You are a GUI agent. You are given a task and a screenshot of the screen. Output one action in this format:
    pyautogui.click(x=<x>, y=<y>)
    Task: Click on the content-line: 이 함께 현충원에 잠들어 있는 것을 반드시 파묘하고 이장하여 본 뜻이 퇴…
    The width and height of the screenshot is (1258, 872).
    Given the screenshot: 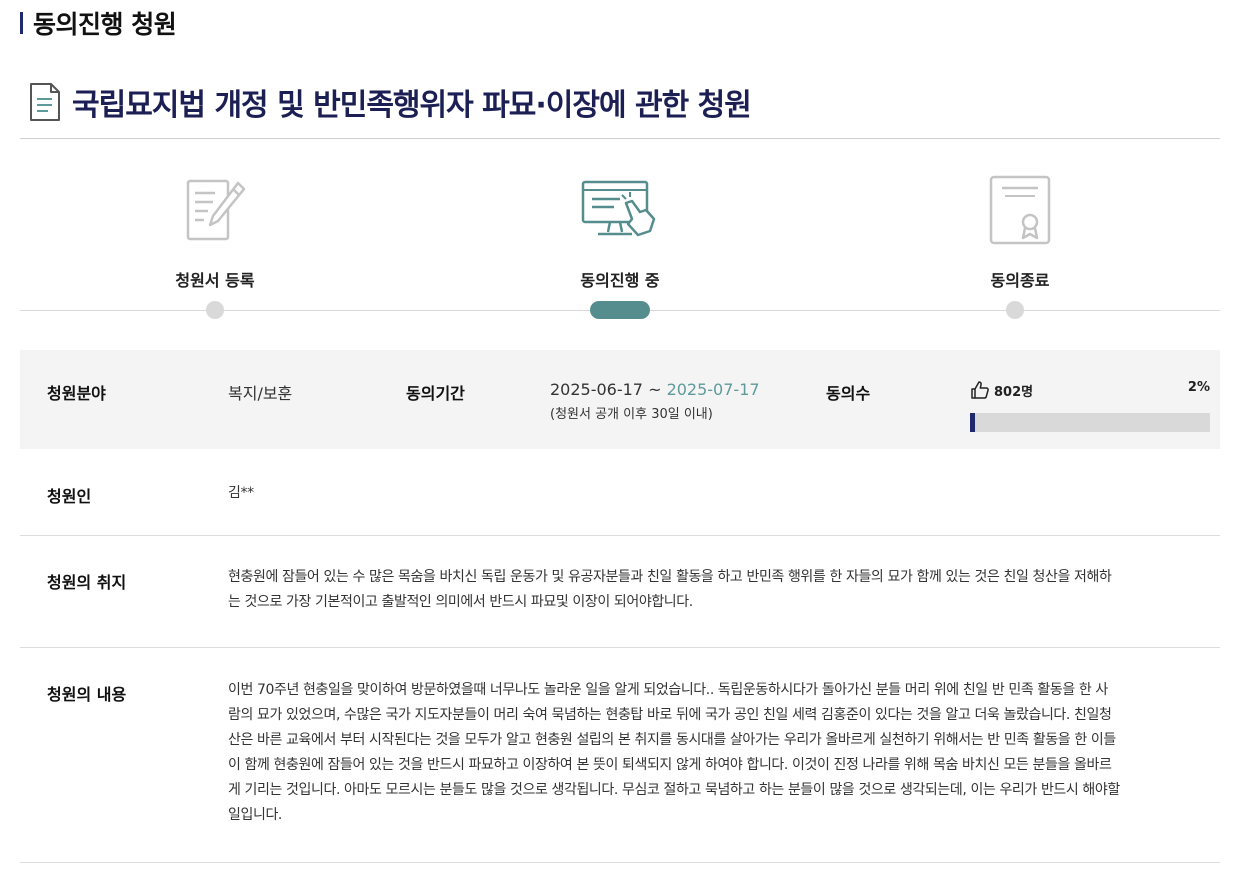 What is the action you would take?
    pyautogui.click(x=670, y=765)
    